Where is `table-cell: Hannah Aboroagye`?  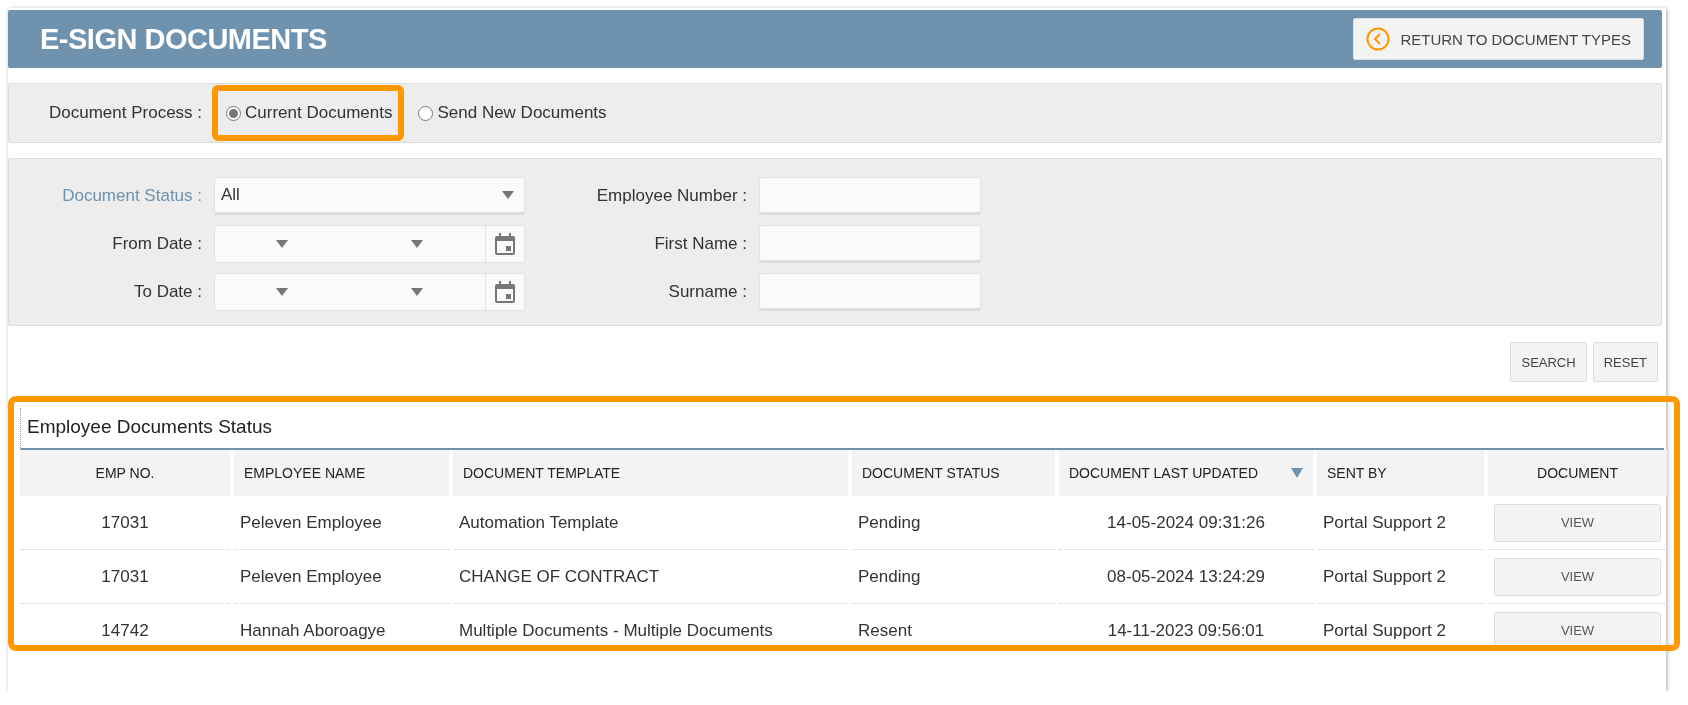
table-cell: Hannah Aboroagye is located at coordinates (341, 624).